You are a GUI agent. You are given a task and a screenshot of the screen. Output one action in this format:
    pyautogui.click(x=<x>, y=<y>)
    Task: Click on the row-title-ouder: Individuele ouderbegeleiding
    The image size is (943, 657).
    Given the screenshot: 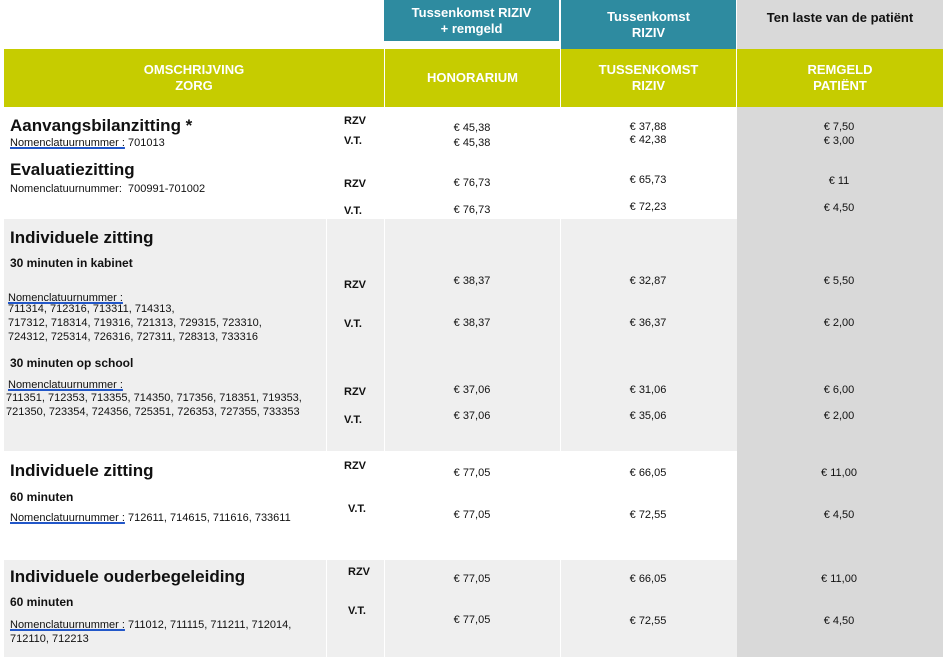 What is the action you would take?
    pyautogui.click(x=128, y=576)
    